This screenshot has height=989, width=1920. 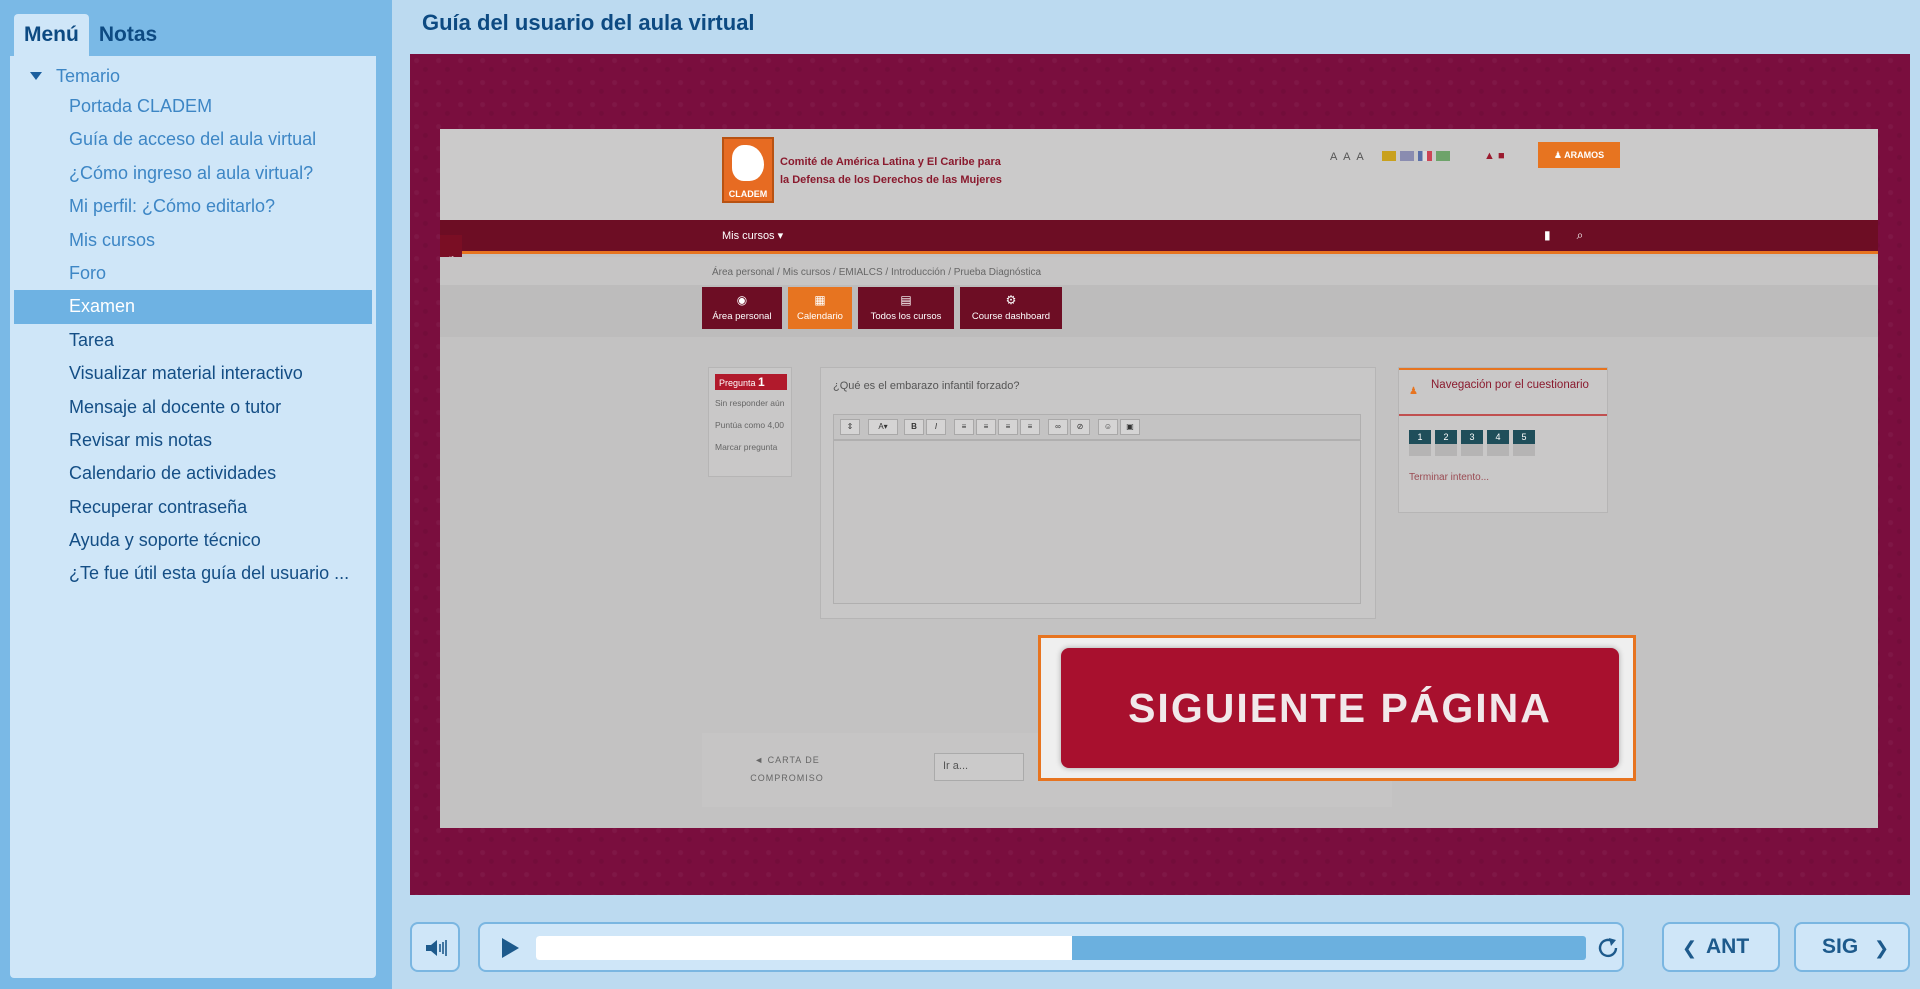 What do you see at coordinates (193, 273) in the screenshot?
I see `toc-item: Foro` at bounding box center [193, 273].